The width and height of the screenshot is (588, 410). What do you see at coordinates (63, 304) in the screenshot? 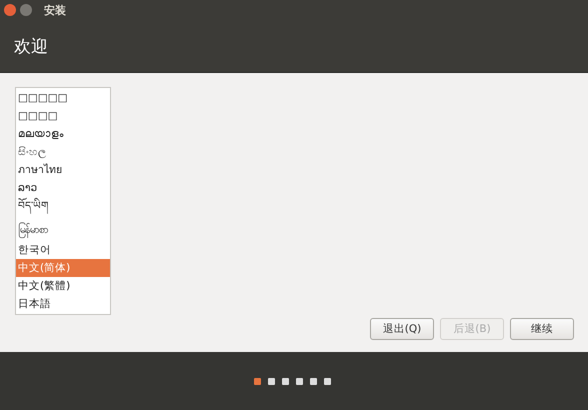
I see `language-item: 日本語` at bounding box center [63, 304].